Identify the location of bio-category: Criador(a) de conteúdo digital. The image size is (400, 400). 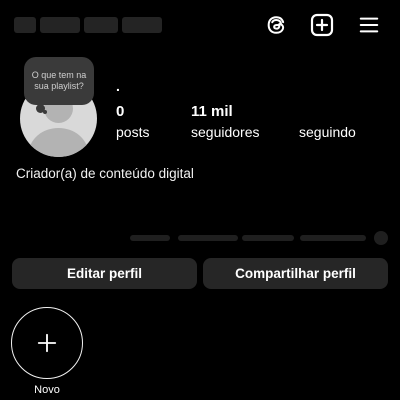
(105, 173).